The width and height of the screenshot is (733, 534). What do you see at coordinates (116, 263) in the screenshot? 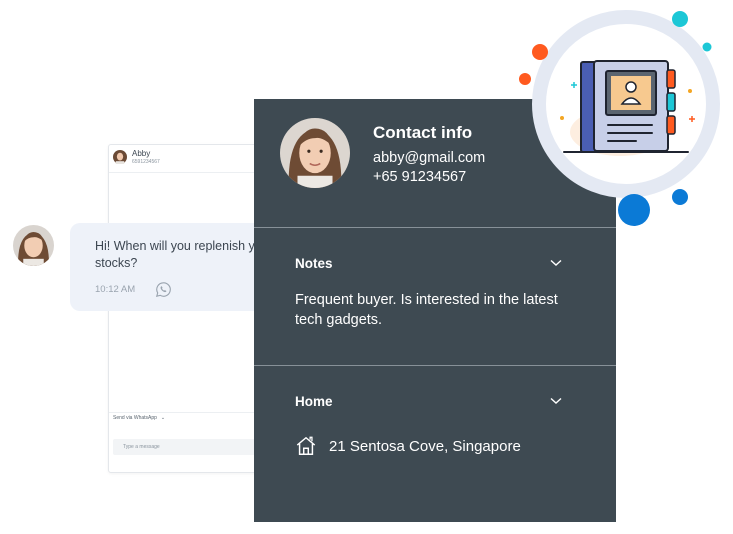
I see `message-line: stocks?` at bounding box center [116, 263].